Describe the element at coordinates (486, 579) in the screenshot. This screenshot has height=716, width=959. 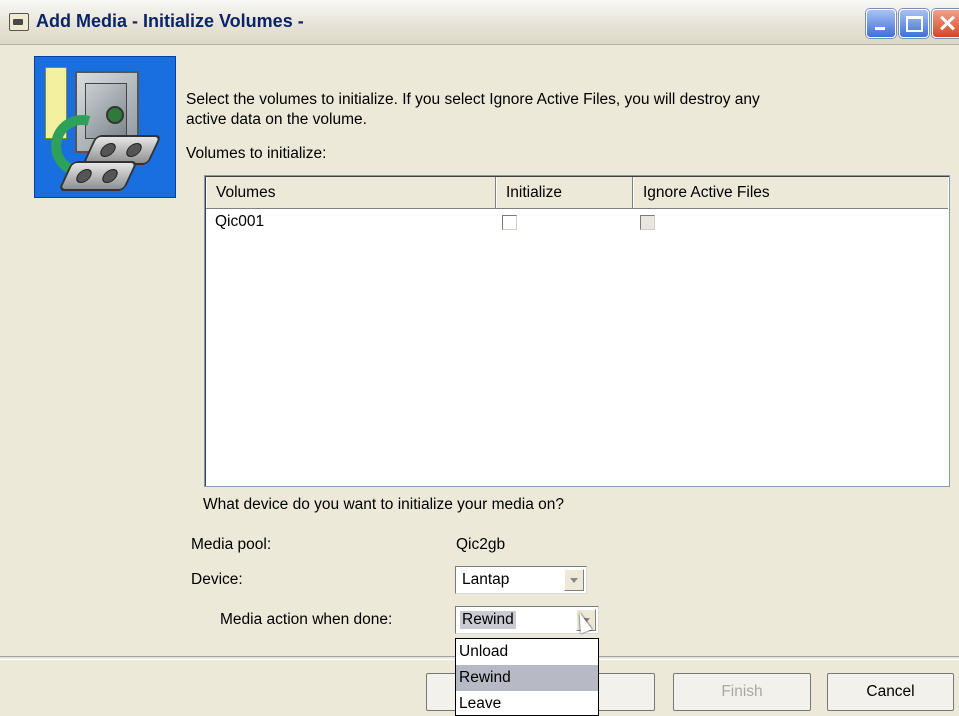
I see `device-select-value: Lantap` at that location.